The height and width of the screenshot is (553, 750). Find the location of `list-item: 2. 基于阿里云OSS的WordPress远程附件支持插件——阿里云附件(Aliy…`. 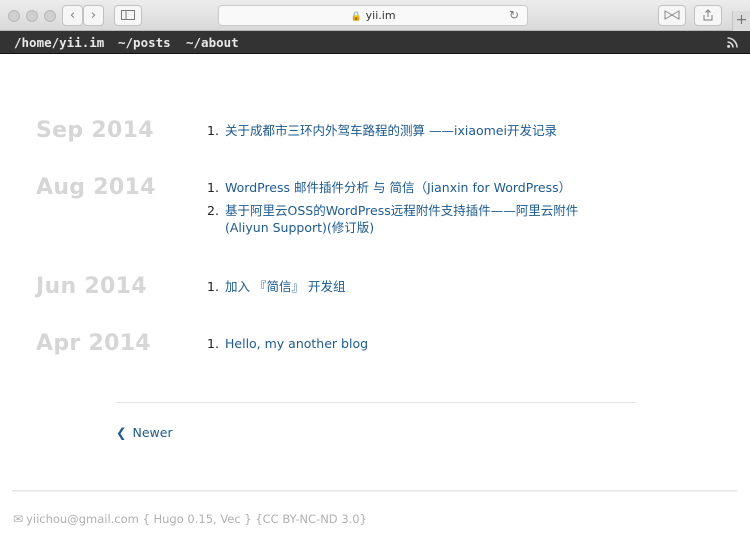

list-item: 2. 基于阿里云OSS的WordPress远程附件支持插件——阿里云附件(Aliy… is located at coordinates (393, 219).